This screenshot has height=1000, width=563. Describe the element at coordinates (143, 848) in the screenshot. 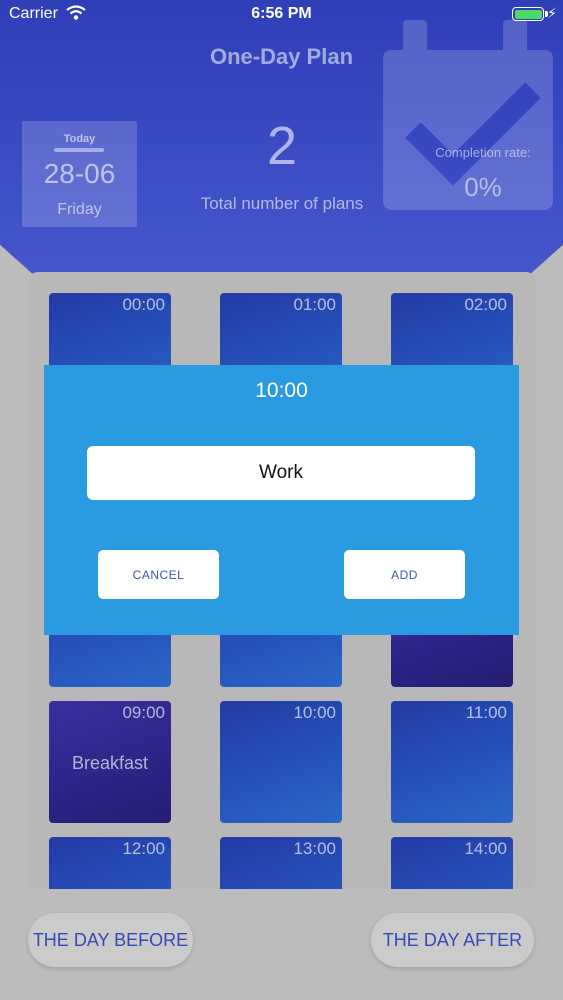

I see `slot-time: 12:00` at that location.